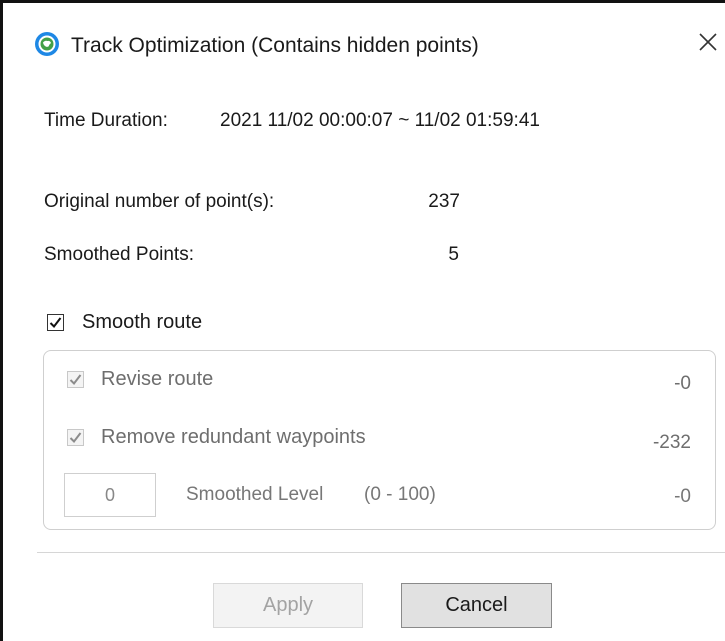 The image size is (725, 641). Describe the element at coordinates (453, 254) in the screenshot. I see `smoothed-points-value: 5` at that location.